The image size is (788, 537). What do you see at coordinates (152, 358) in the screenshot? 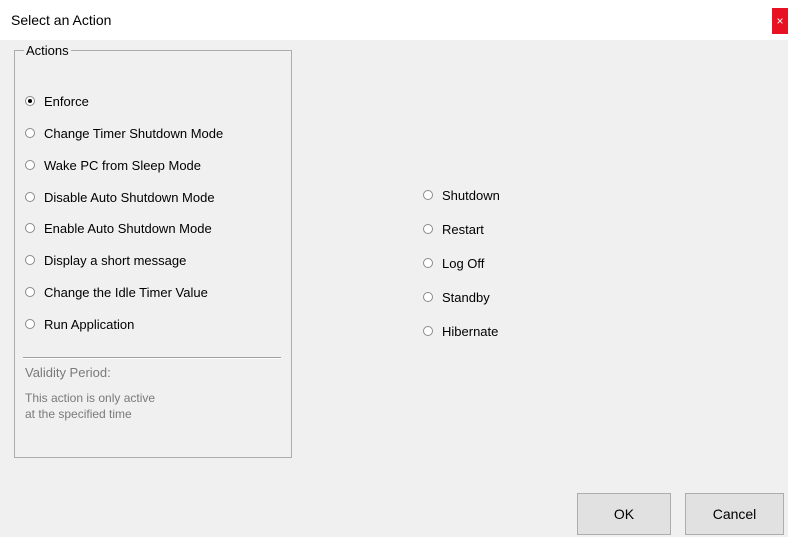
I see `separator` at bounding box center [152, 358].